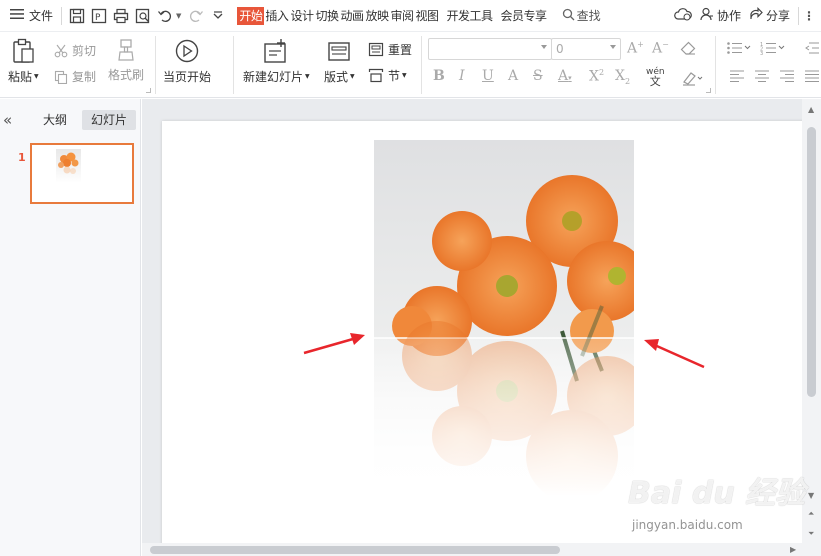  Describe the element at coordinates (82, 173) in the screenshot. I see `slide-thumbnail` at that location.